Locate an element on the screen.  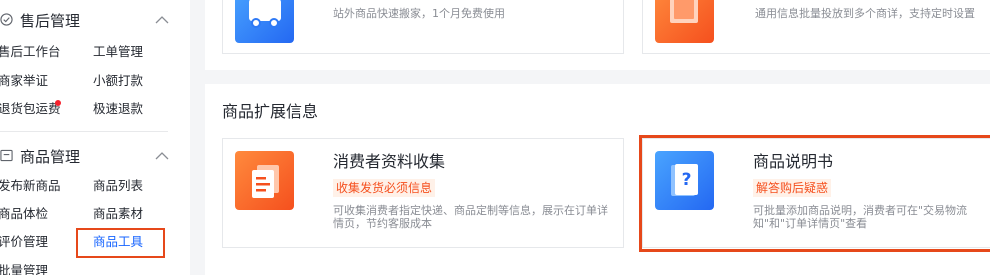
box-icon is located at coordinates (6, 155).